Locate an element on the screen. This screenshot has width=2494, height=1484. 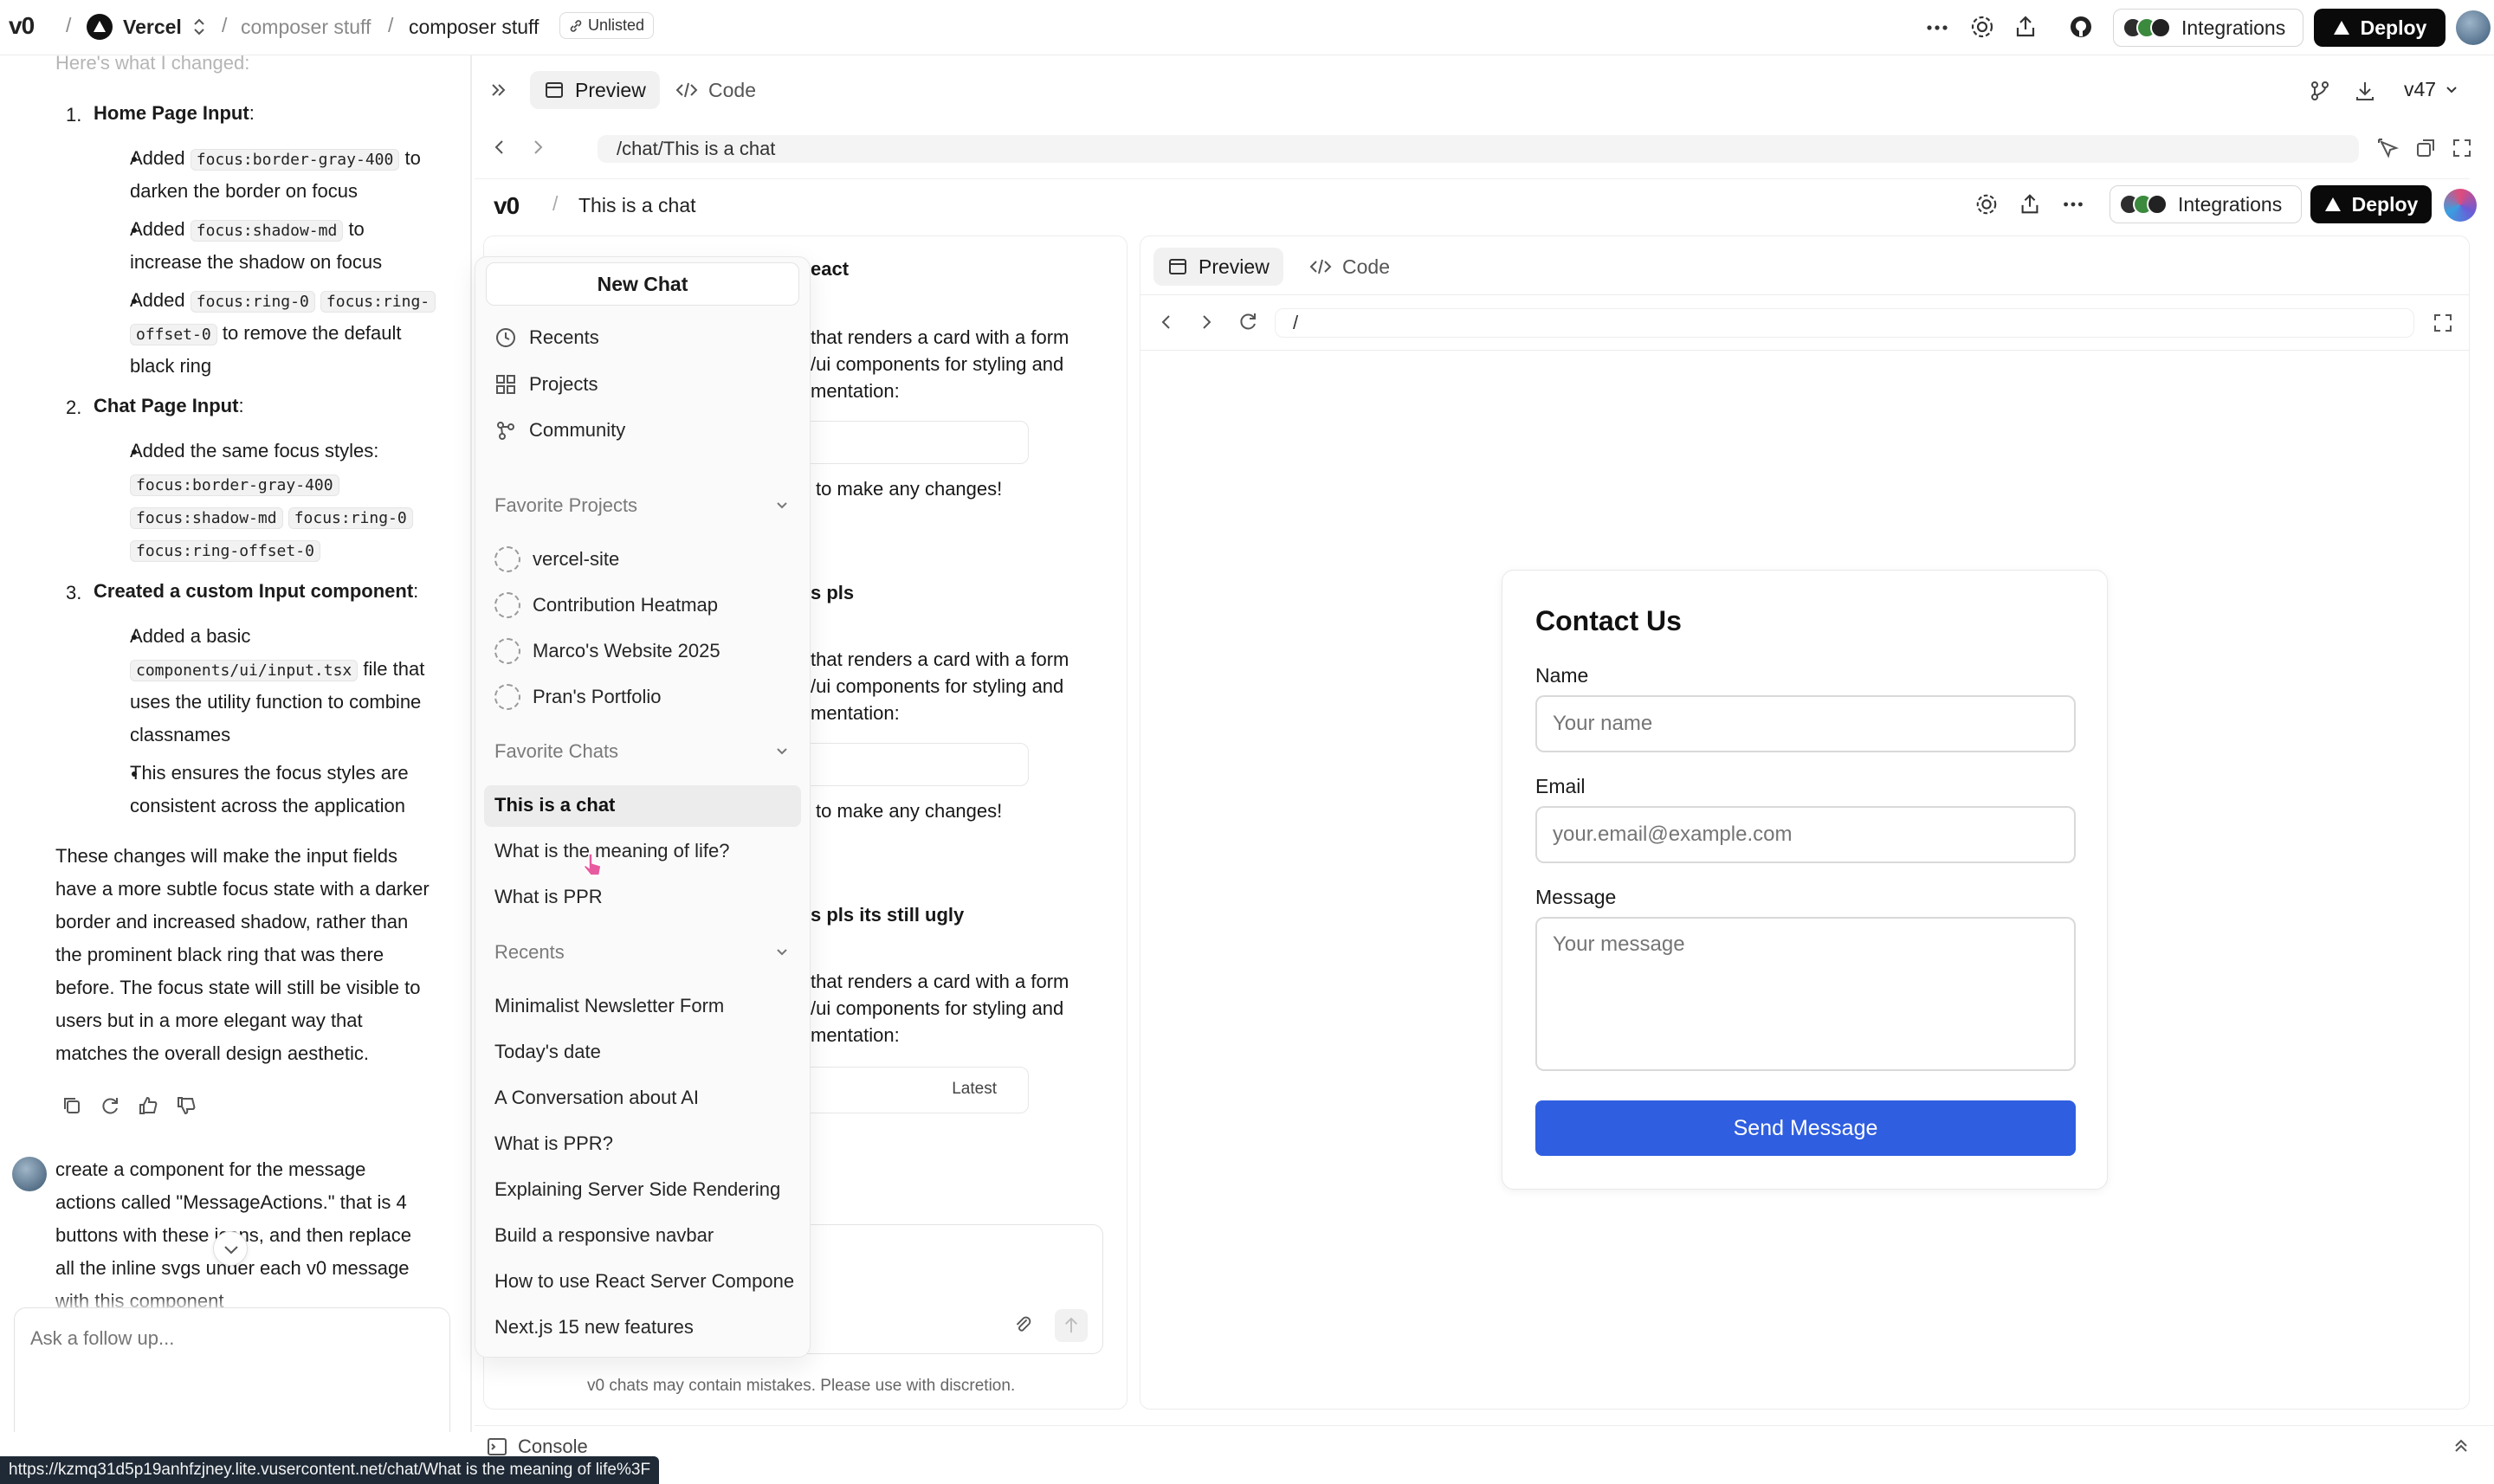
project-item: vercel-site is located at coordinates (556, 559).